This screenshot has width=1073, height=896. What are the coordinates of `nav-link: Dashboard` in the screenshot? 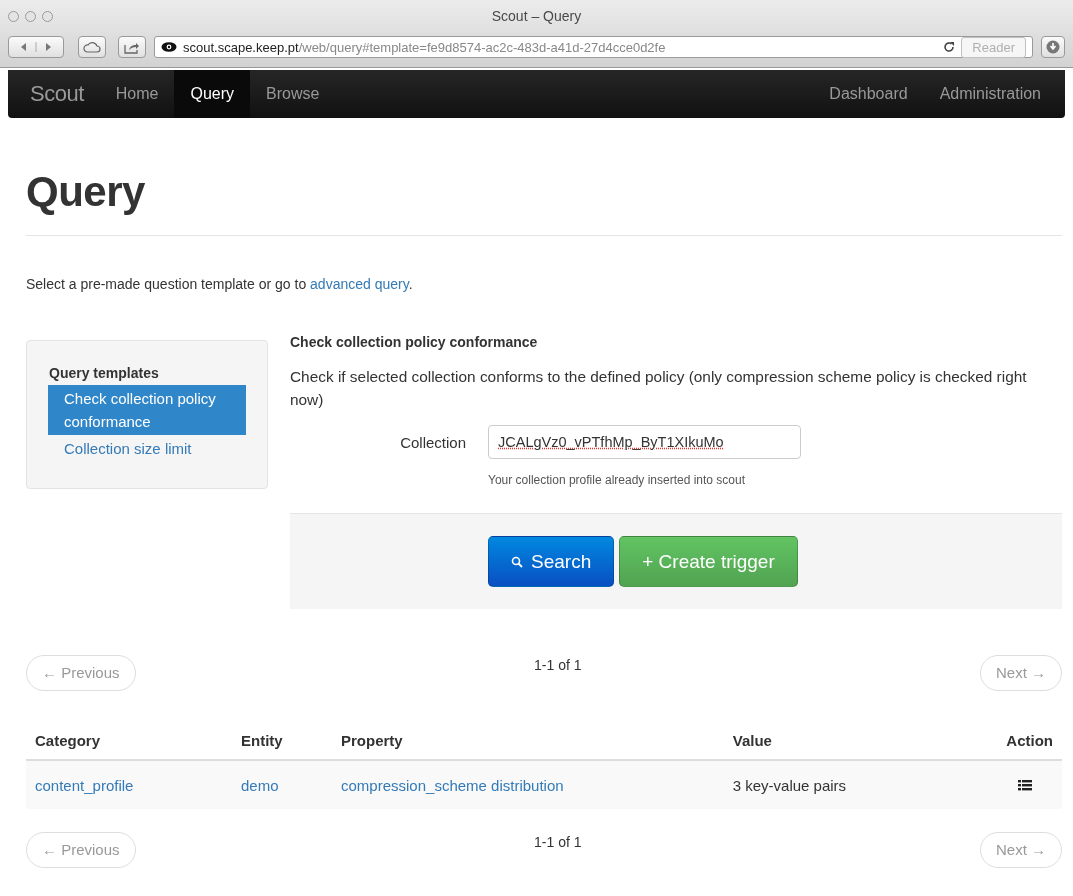 It's located at (868, 94).